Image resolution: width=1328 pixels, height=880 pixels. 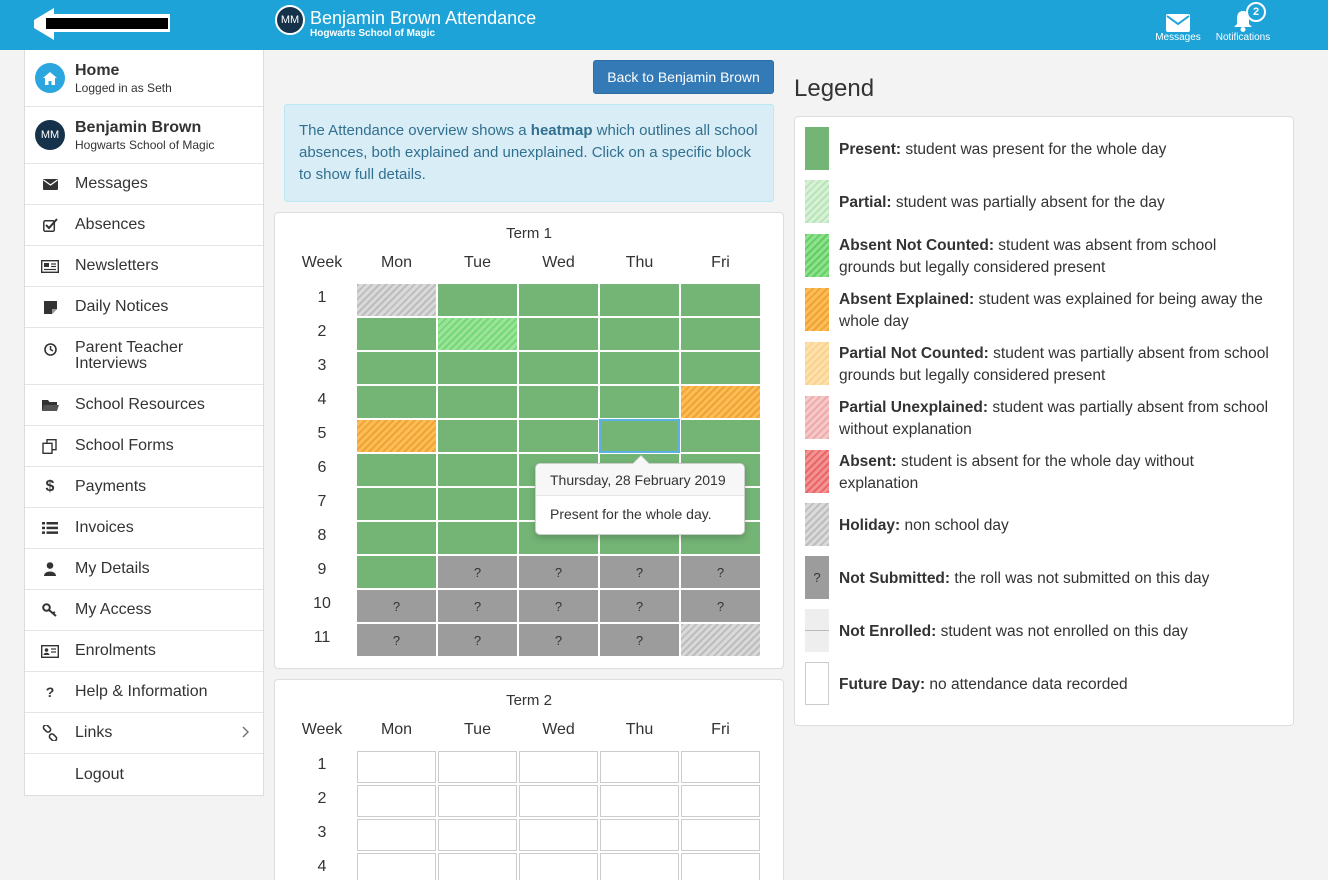 What do you see at coordinates (1178, 24) in the screenshot?
I see `messages-button: Messages` at bounding box center [1178, 24].